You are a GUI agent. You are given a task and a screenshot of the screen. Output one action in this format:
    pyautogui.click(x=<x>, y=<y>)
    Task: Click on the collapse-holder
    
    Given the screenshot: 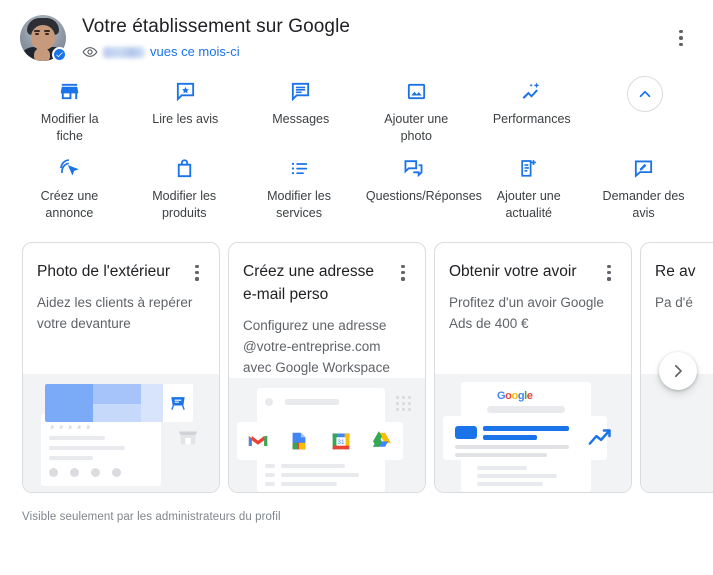 What is the action you would take?
    pyautogui.click(x=646, y=110)
    